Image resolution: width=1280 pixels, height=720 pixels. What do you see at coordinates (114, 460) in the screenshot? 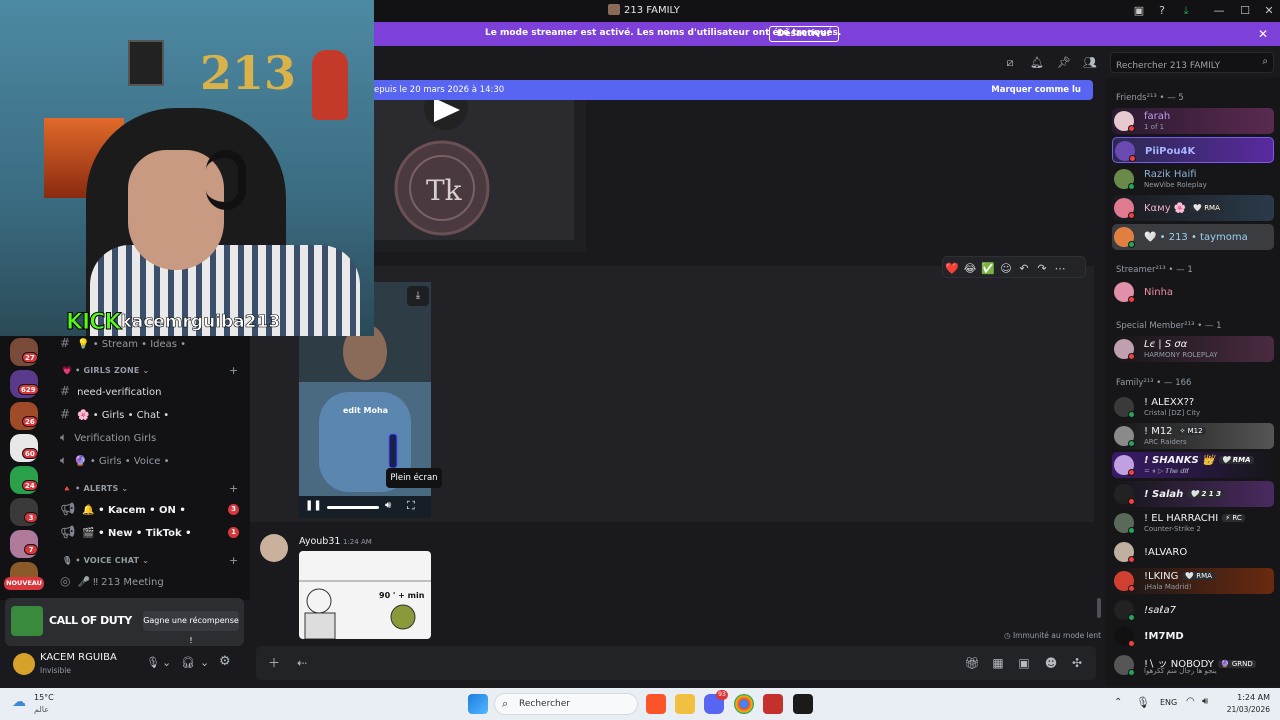
I see `voice-girls-voice: 🔈︎ 🔮 • Girls • Voice •` at bounding box center [114, 460].